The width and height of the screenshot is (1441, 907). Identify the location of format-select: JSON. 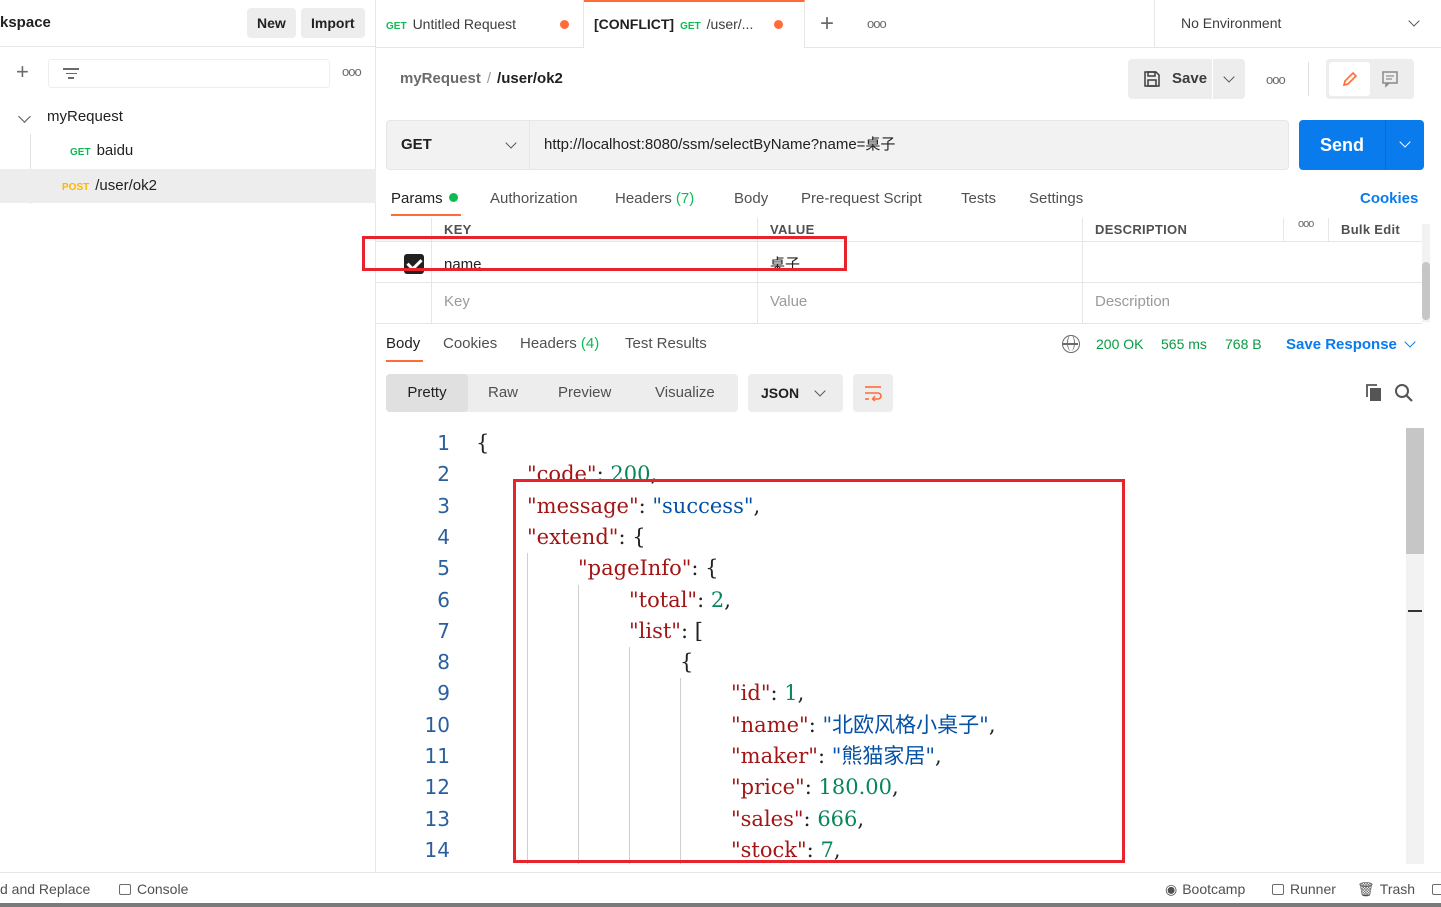
(795, 393).